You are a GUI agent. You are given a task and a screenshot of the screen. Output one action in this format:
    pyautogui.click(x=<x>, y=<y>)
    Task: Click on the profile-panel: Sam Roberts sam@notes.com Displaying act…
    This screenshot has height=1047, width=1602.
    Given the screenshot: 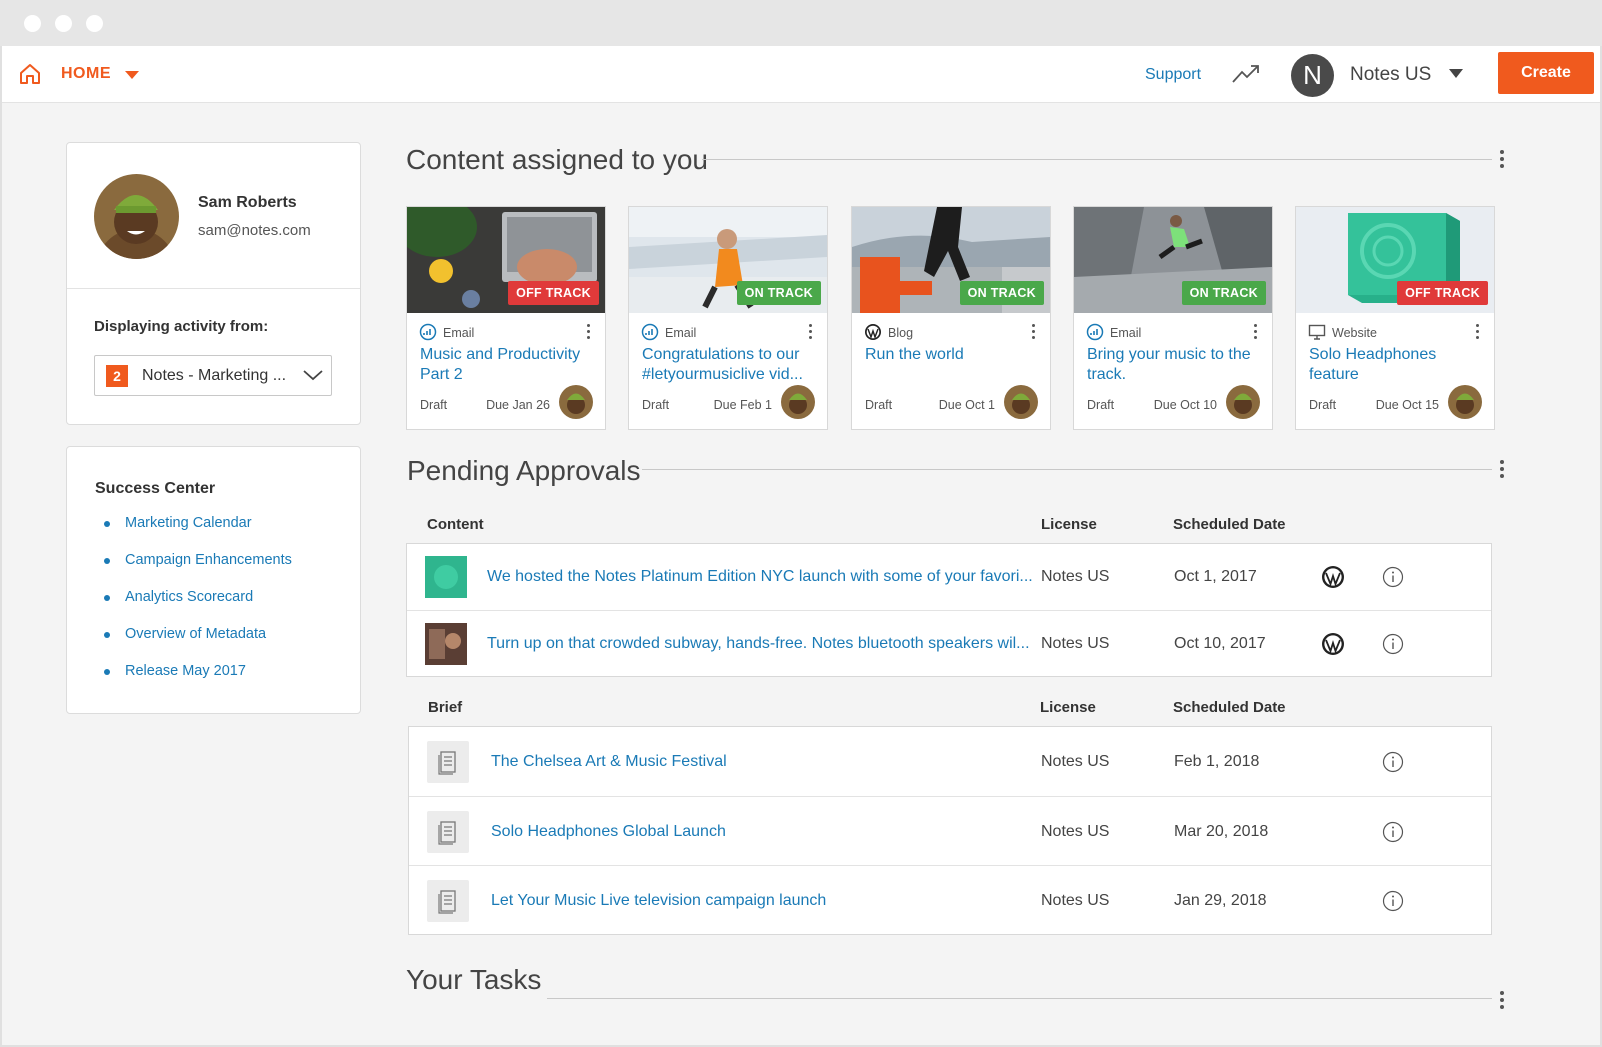 What is the action you would take?
    pyautogui.click(x=213, y=283)
    